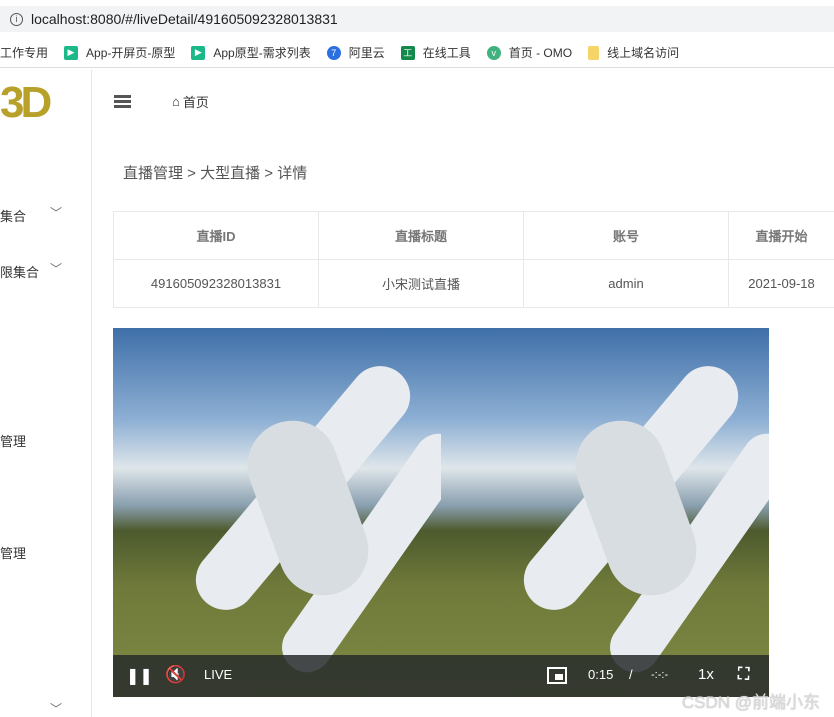 Image resolution: width=834 pixels, height=717 pixels. I want to click on sidebar-item-2: 限集合, so click(19, 271).